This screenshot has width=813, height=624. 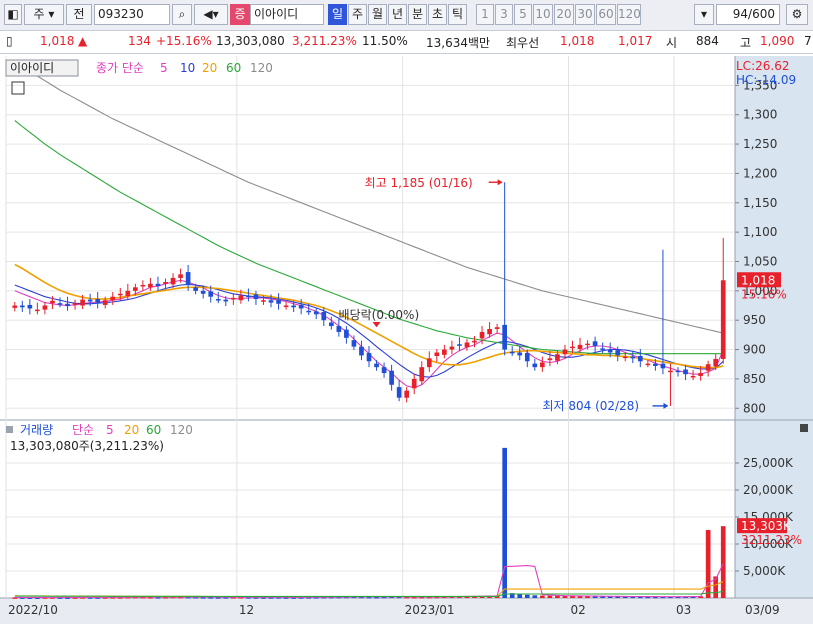 What do you see at coordinates (9, 429) in the screenshot?
I see `volume-panel-icon` at bounding box center [9, 429].